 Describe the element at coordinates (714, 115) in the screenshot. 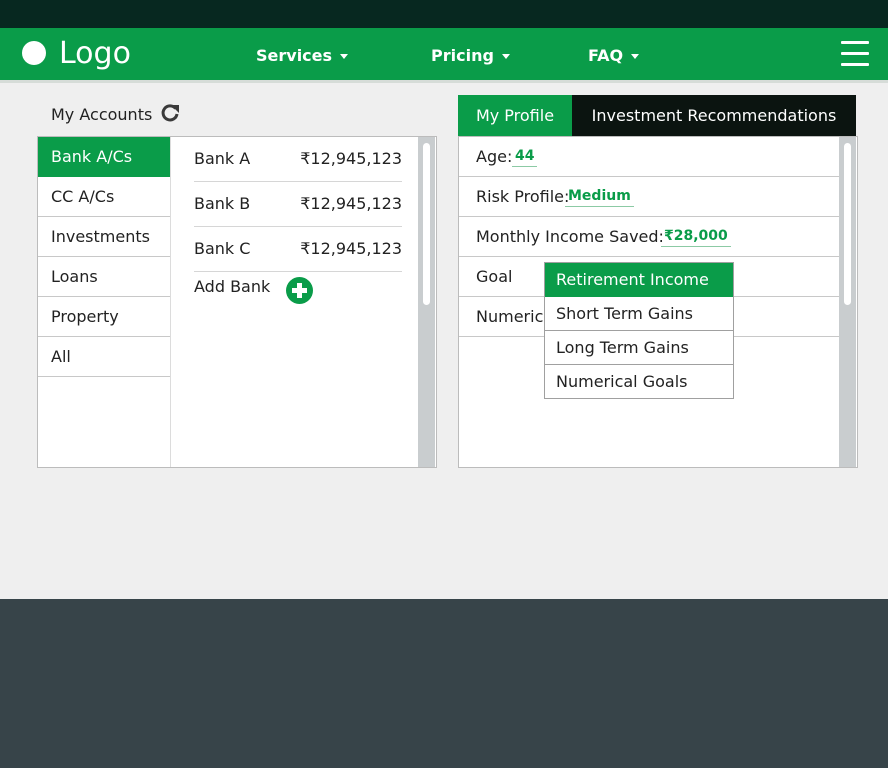

I see `tab-investment-recommendations: Investment Recommendations` at that location.